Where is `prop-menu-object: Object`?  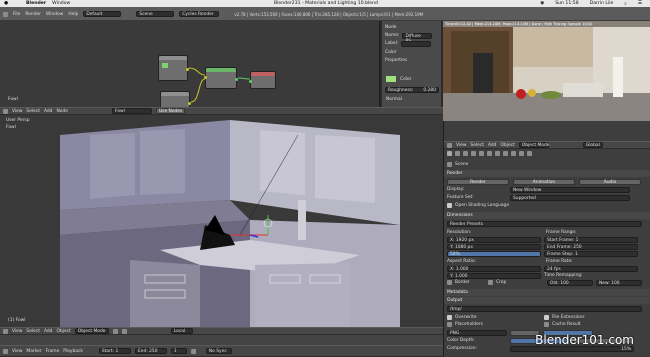 prop-menu-object: Object is located at coordinates (507, 145).